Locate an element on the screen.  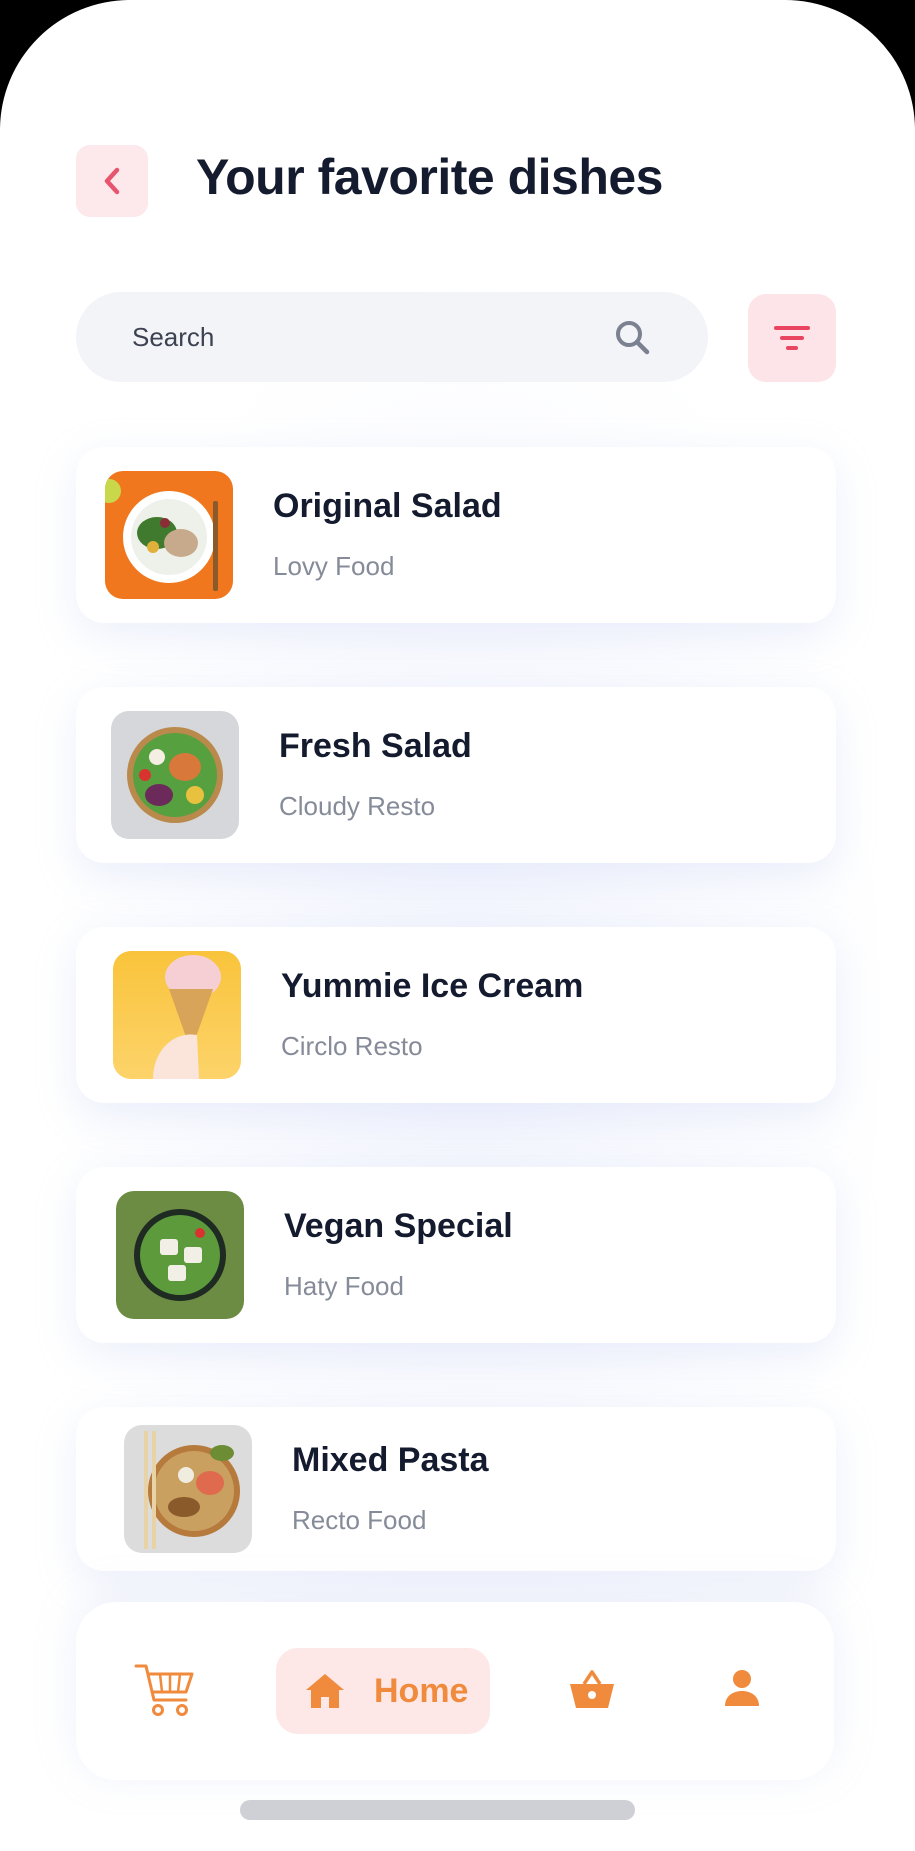
dish-name: Original Salad is located at coordinates (387, 506).